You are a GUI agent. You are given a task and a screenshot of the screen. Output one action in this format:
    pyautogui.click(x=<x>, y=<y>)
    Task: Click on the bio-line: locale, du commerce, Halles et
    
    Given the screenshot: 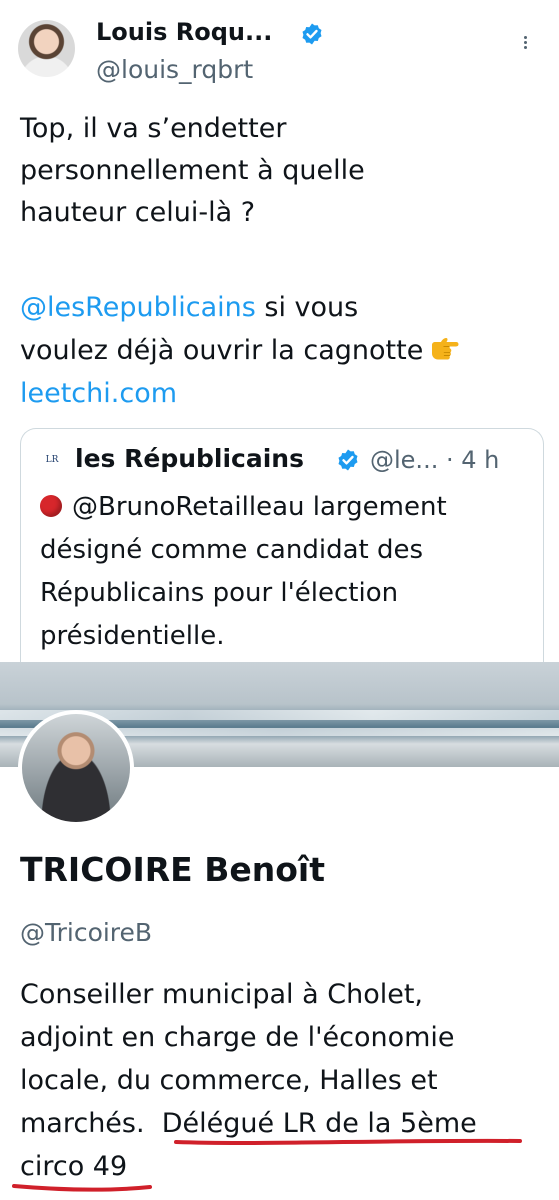 What is the action you would take?
    pyautogui.click(x=229, y=1080)
    